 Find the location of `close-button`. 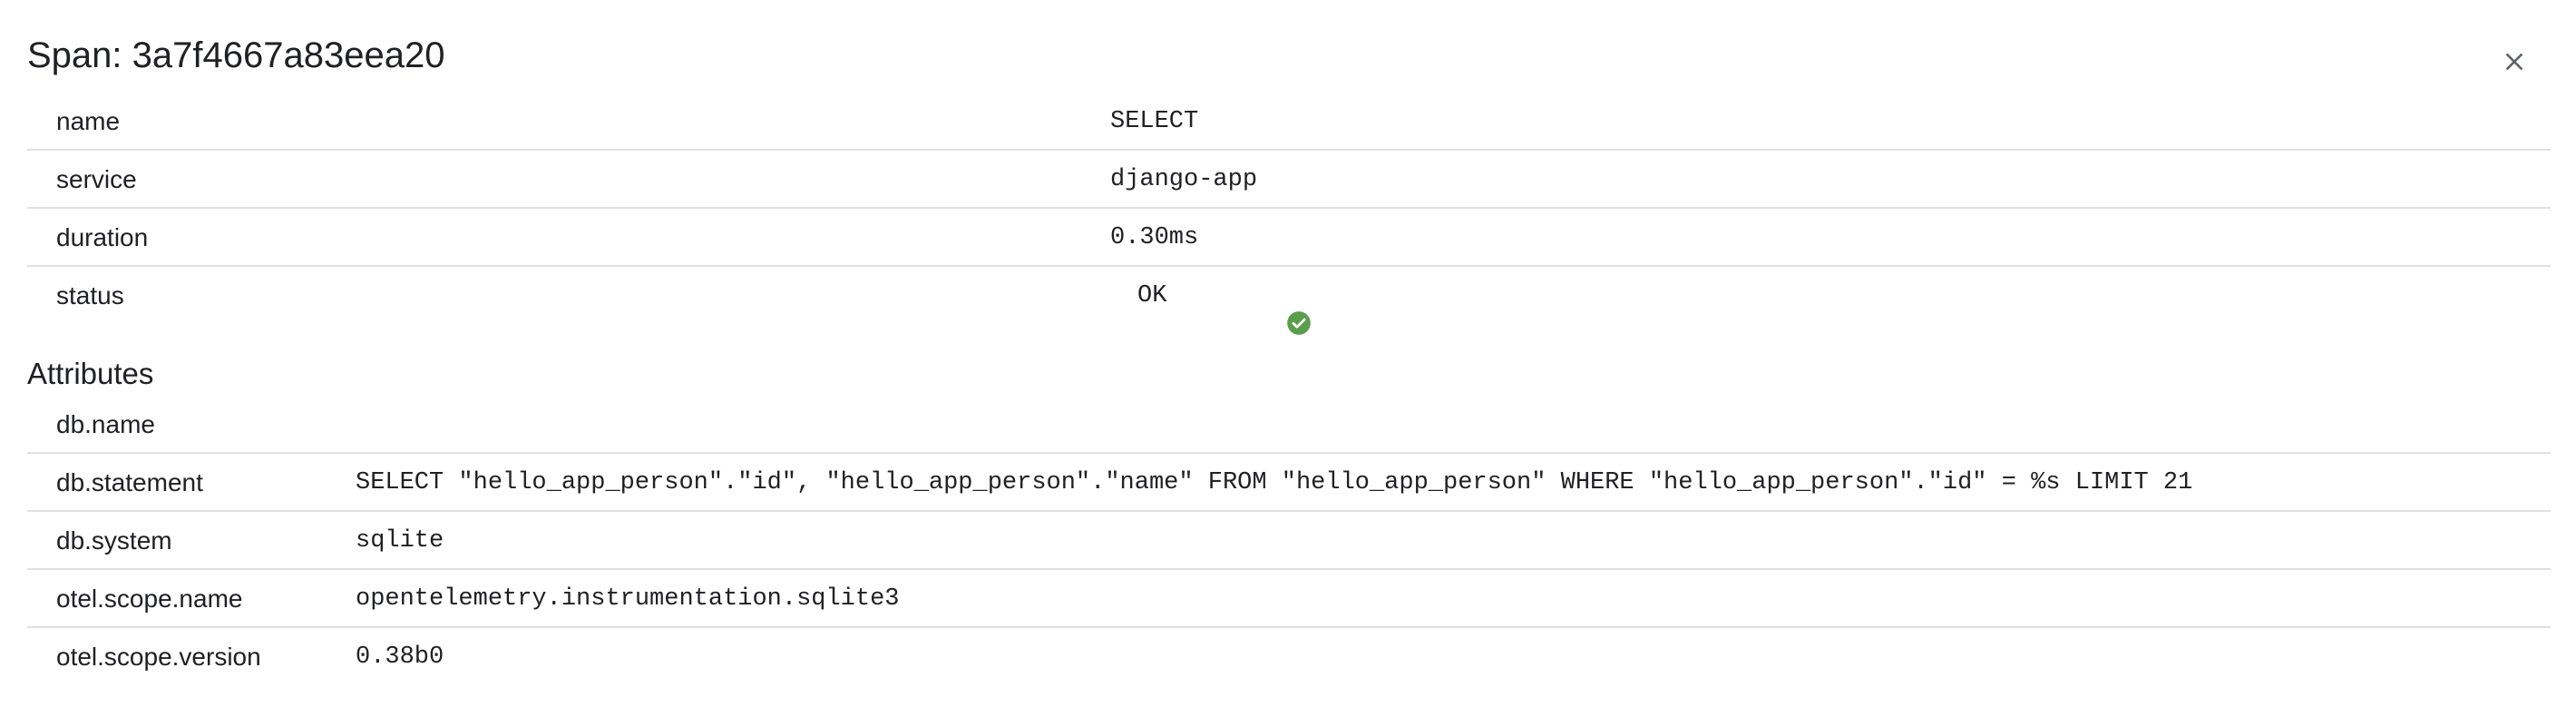

close-button is located at coordinates (2514, 62).